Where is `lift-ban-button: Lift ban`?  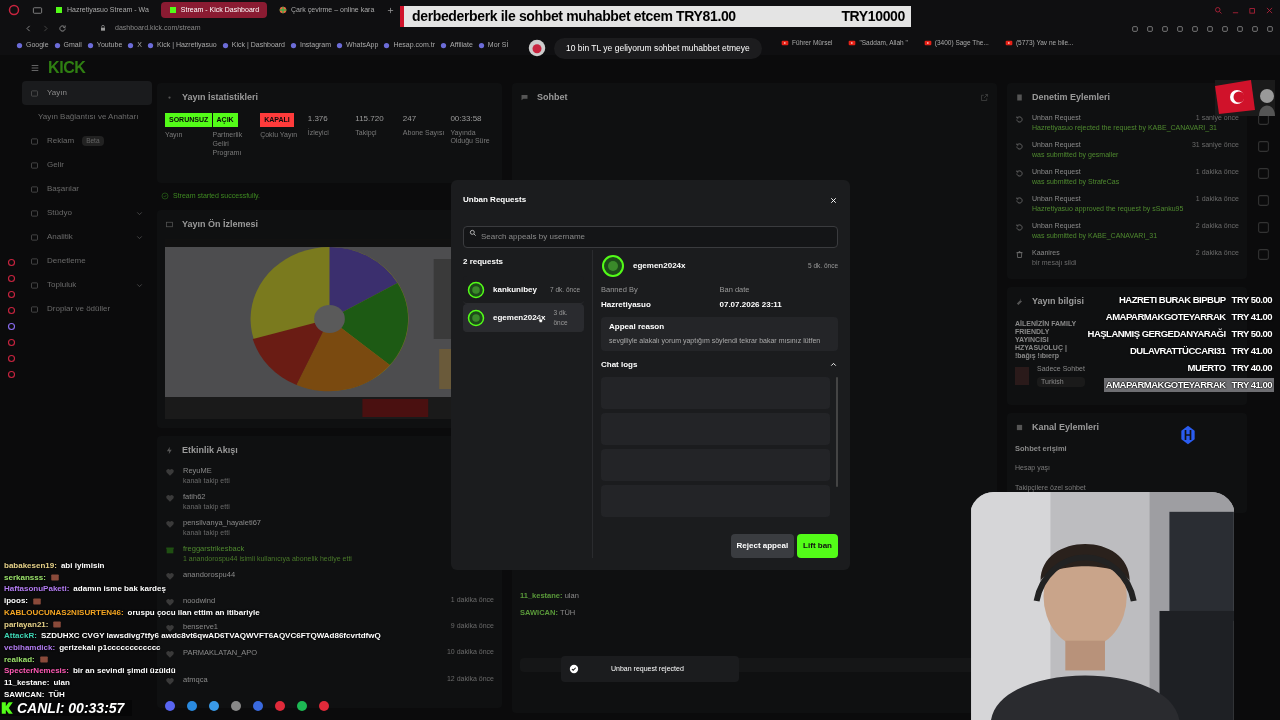
lift-ban-button: Lift ban is located at coordinates (817, 546).